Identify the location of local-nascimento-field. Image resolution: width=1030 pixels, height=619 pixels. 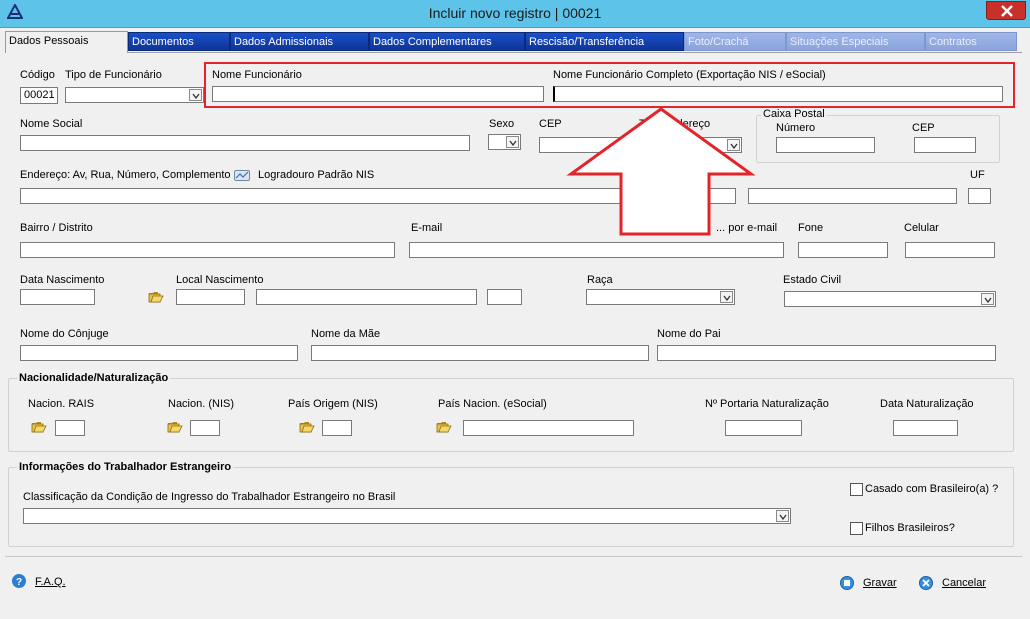
(366, 297).